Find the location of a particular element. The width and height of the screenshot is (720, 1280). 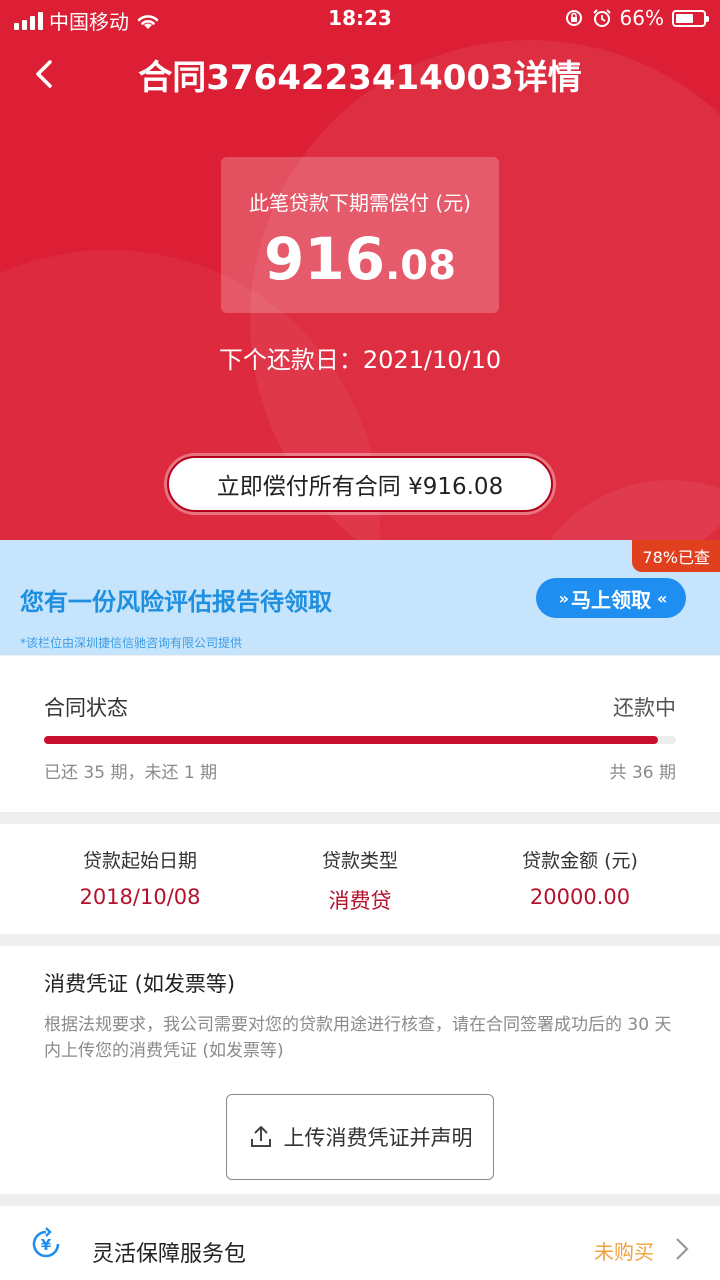

loan-start-date-label: 贷款起始日期 is located at coordinates (139, 861).